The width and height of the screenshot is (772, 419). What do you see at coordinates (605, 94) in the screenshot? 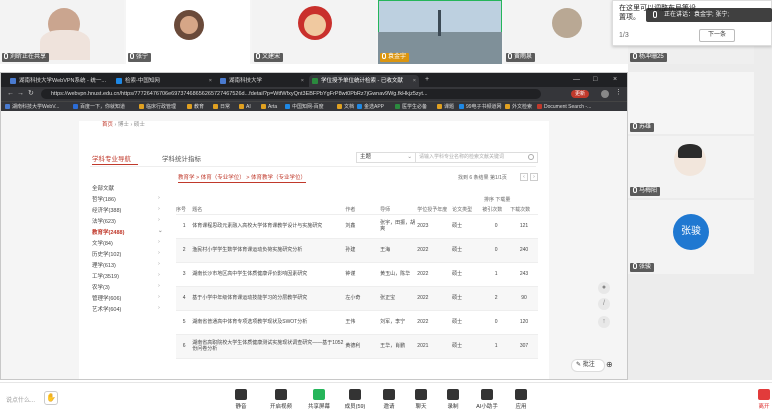
I see `profile-avatar` at bounding box center [605, 94].